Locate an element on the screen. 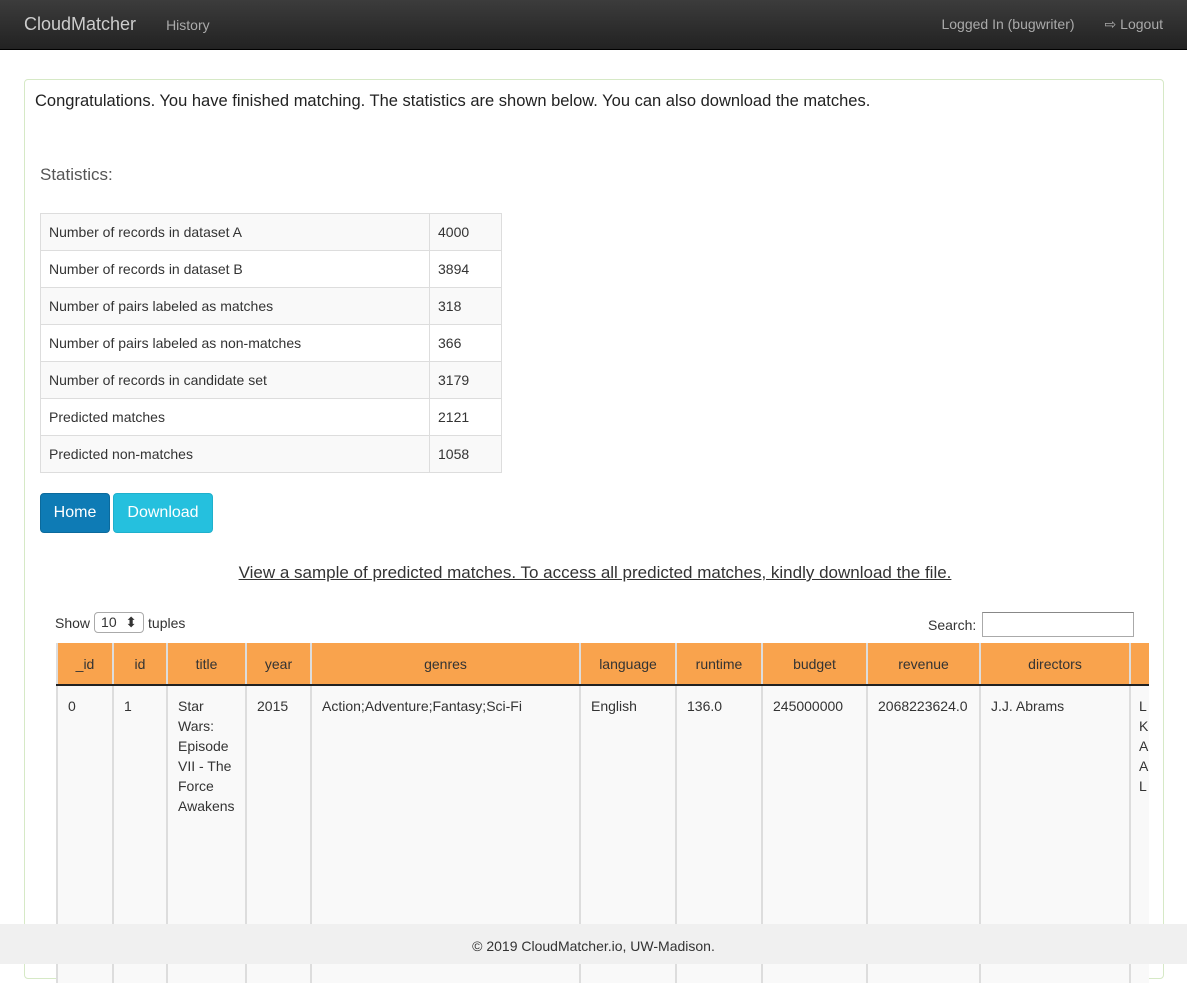 The width and height of the screenshot is (1187, 983). page-length-value: 10 is located at coordinates (109, 622).